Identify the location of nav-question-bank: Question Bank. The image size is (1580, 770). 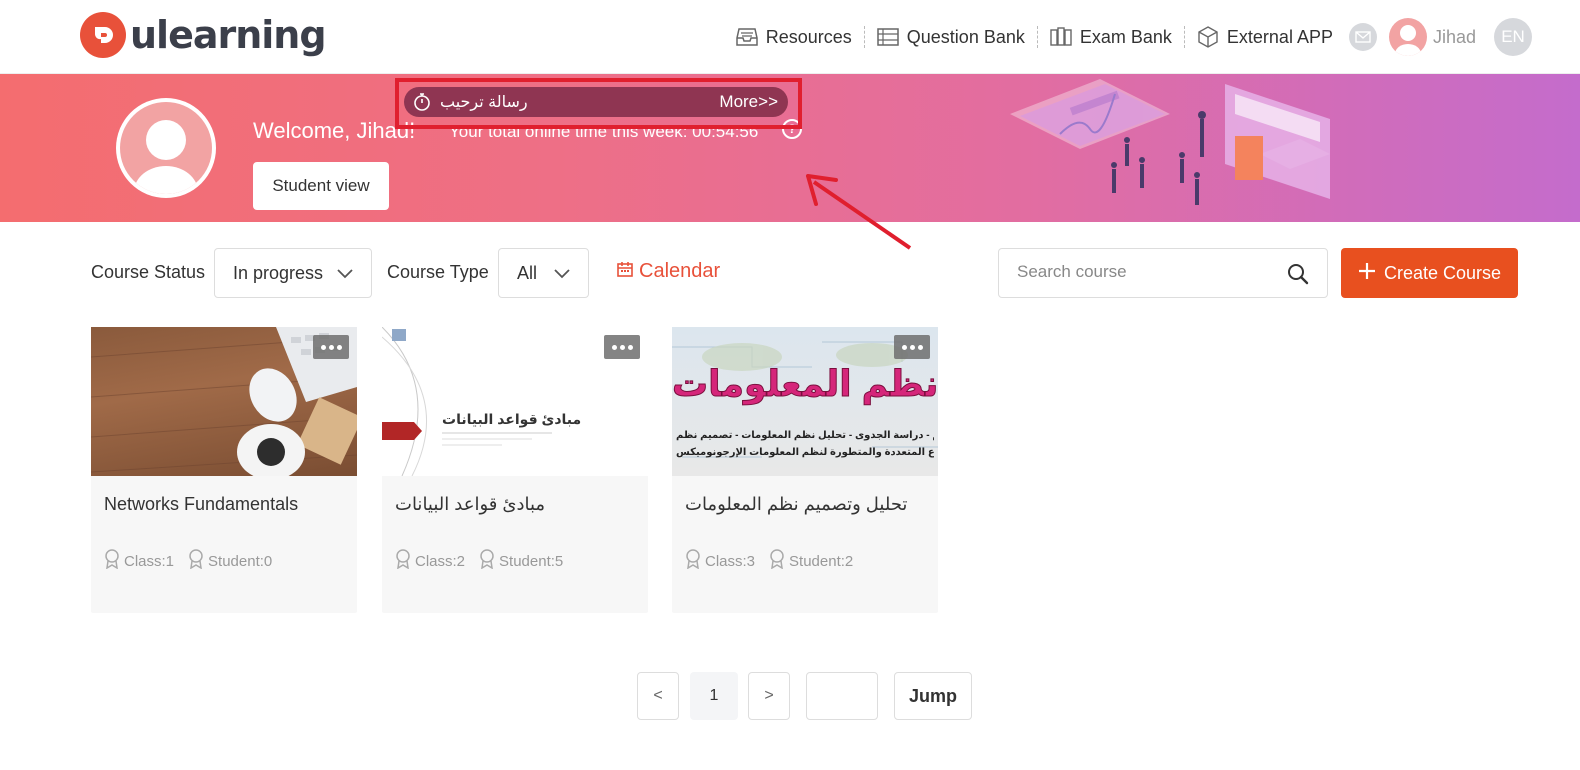
(951, 37).